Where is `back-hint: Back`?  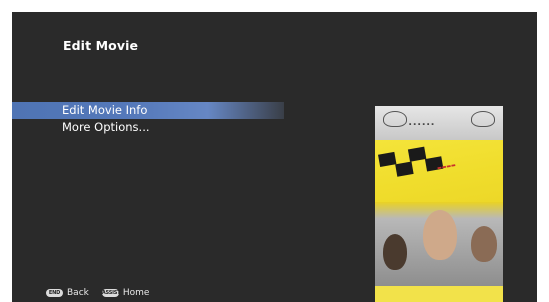
back-hint: Back is located at coordinates (78, 293).